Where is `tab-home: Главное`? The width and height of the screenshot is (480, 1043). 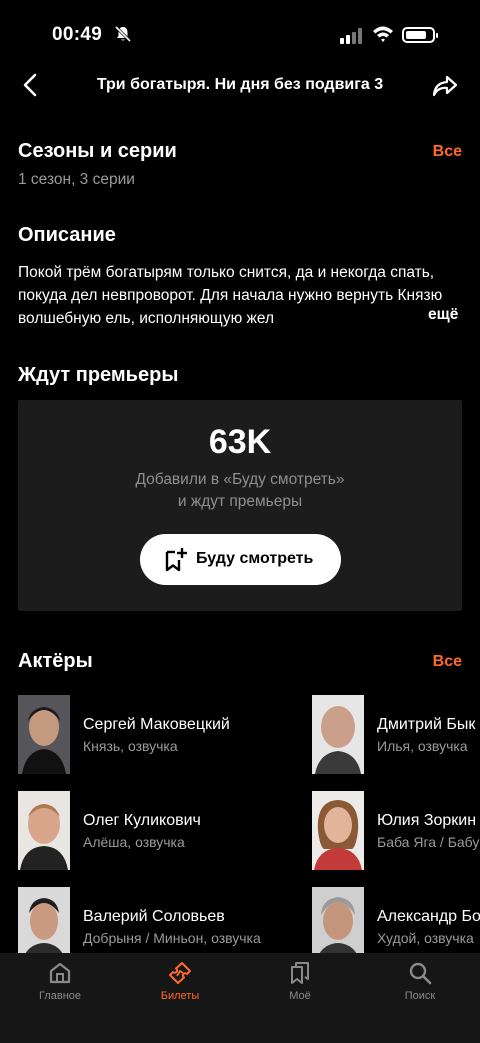 tab-home: Главное is located at coordinates (60, 983).